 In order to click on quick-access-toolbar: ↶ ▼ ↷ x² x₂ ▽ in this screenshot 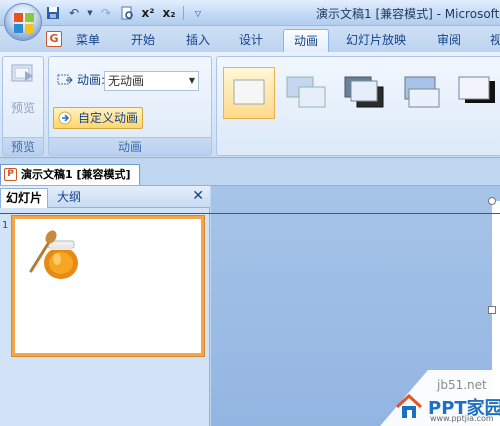, I will do `click(125, 13)`.